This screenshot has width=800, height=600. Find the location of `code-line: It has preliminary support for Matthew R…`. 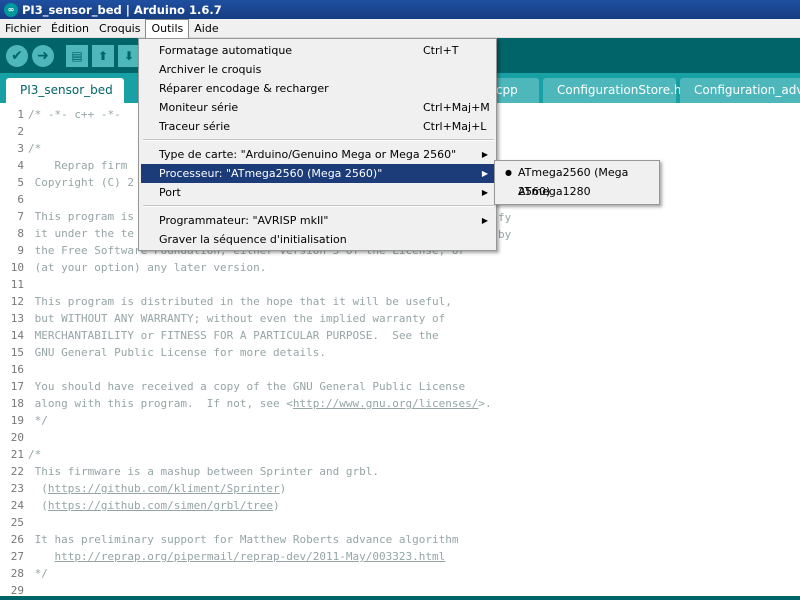

code-line: It has preliminary support for Matthew R… is located at coordinates (243, 539).